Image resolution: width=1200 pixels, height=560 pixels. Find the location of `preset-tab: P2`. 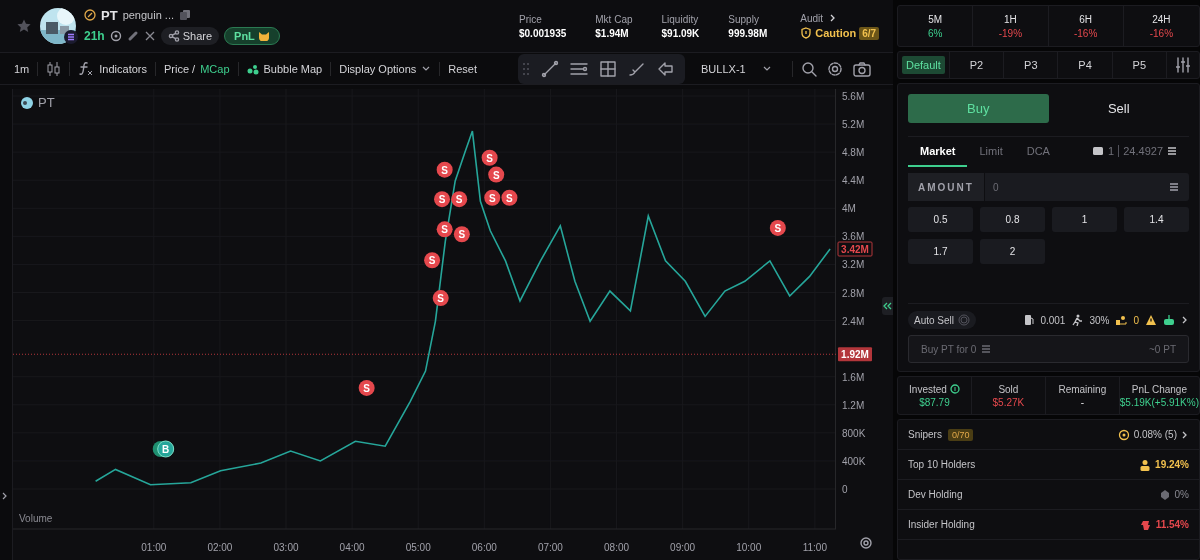

preset-tab: P2 is located at coordinates (977, 65).